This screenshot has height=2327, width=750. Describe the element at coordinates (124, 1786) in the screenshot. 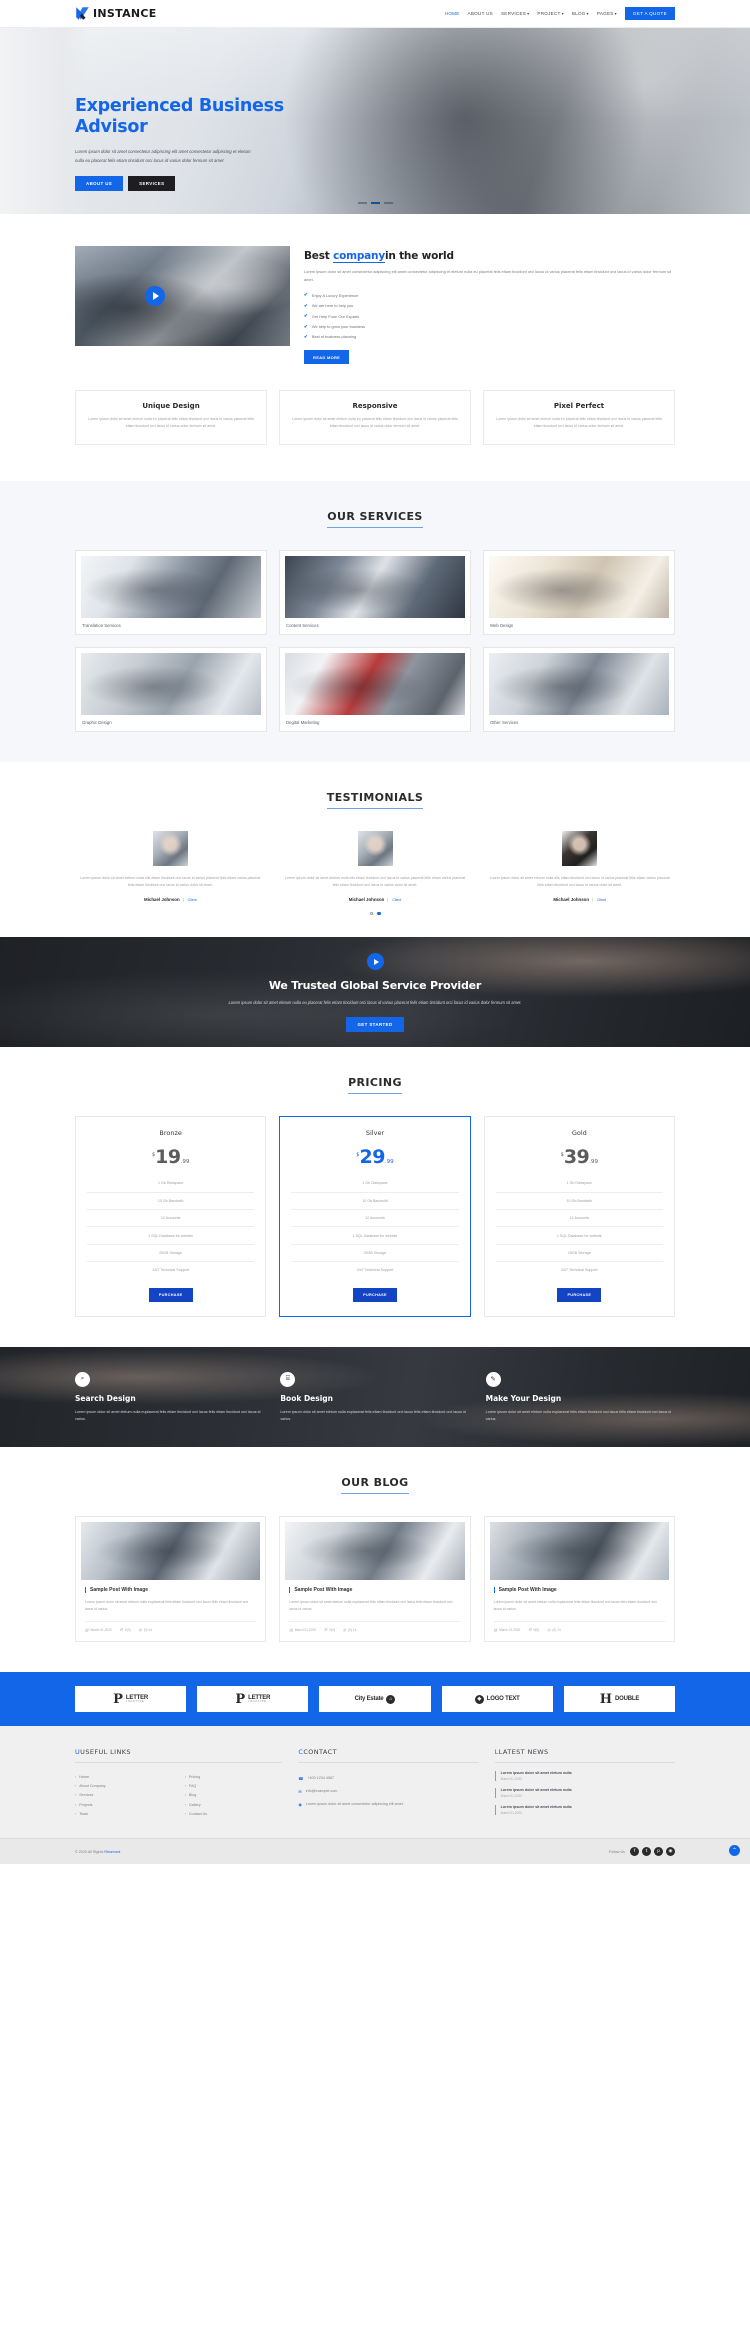

I see `list-item: › About Company` at that location.